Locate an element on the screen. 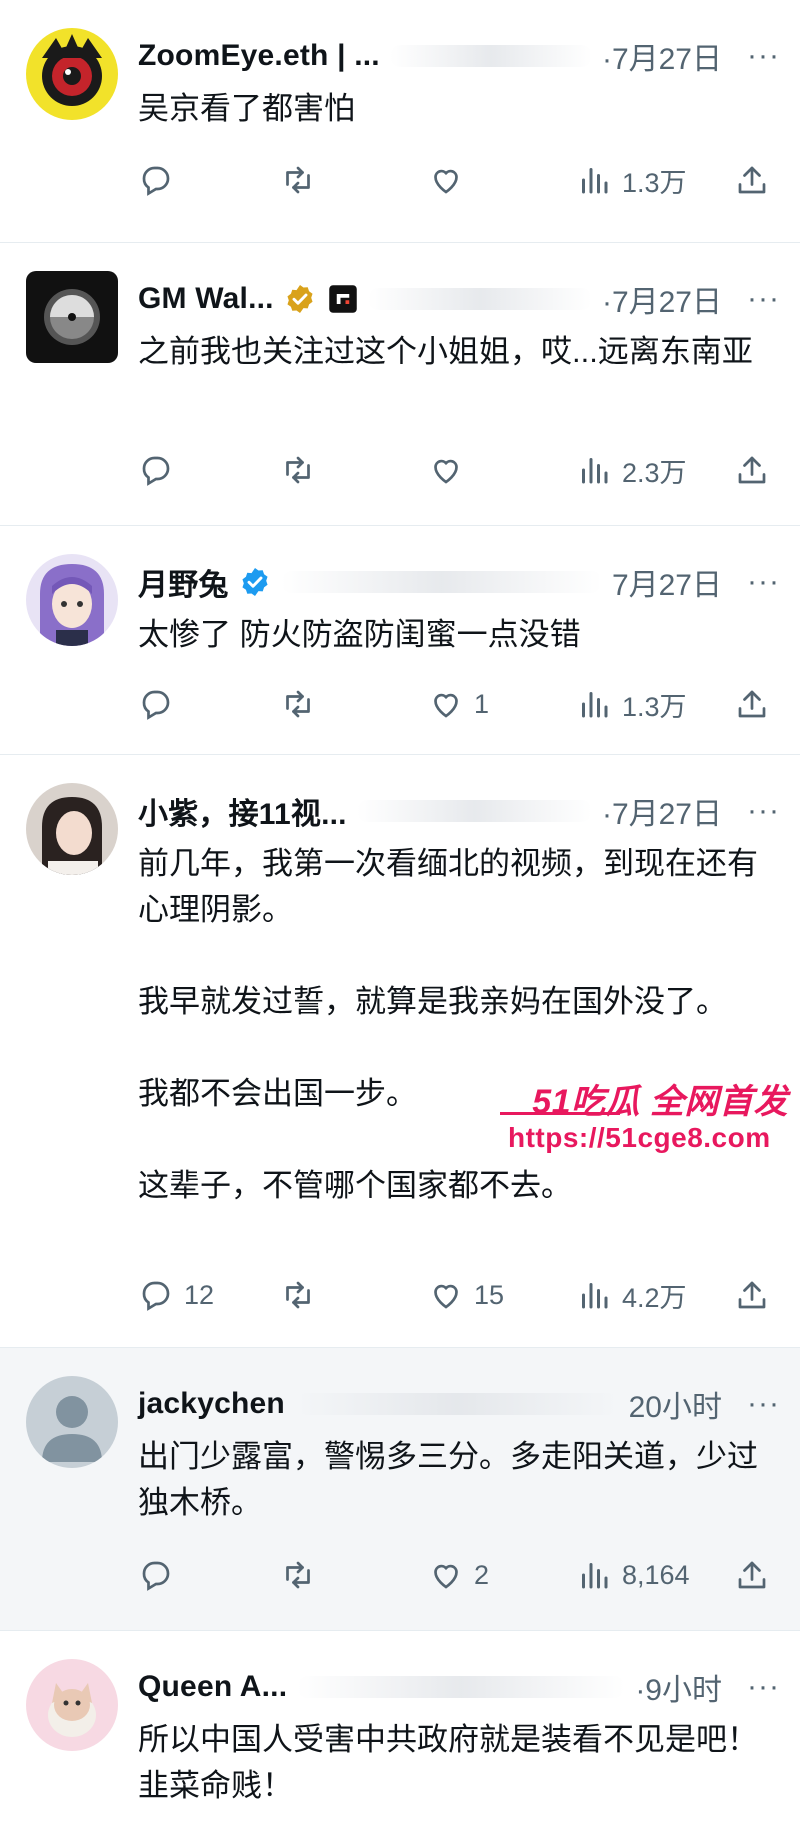  display-name: 月野兔 is located at coordinates (183, 582).